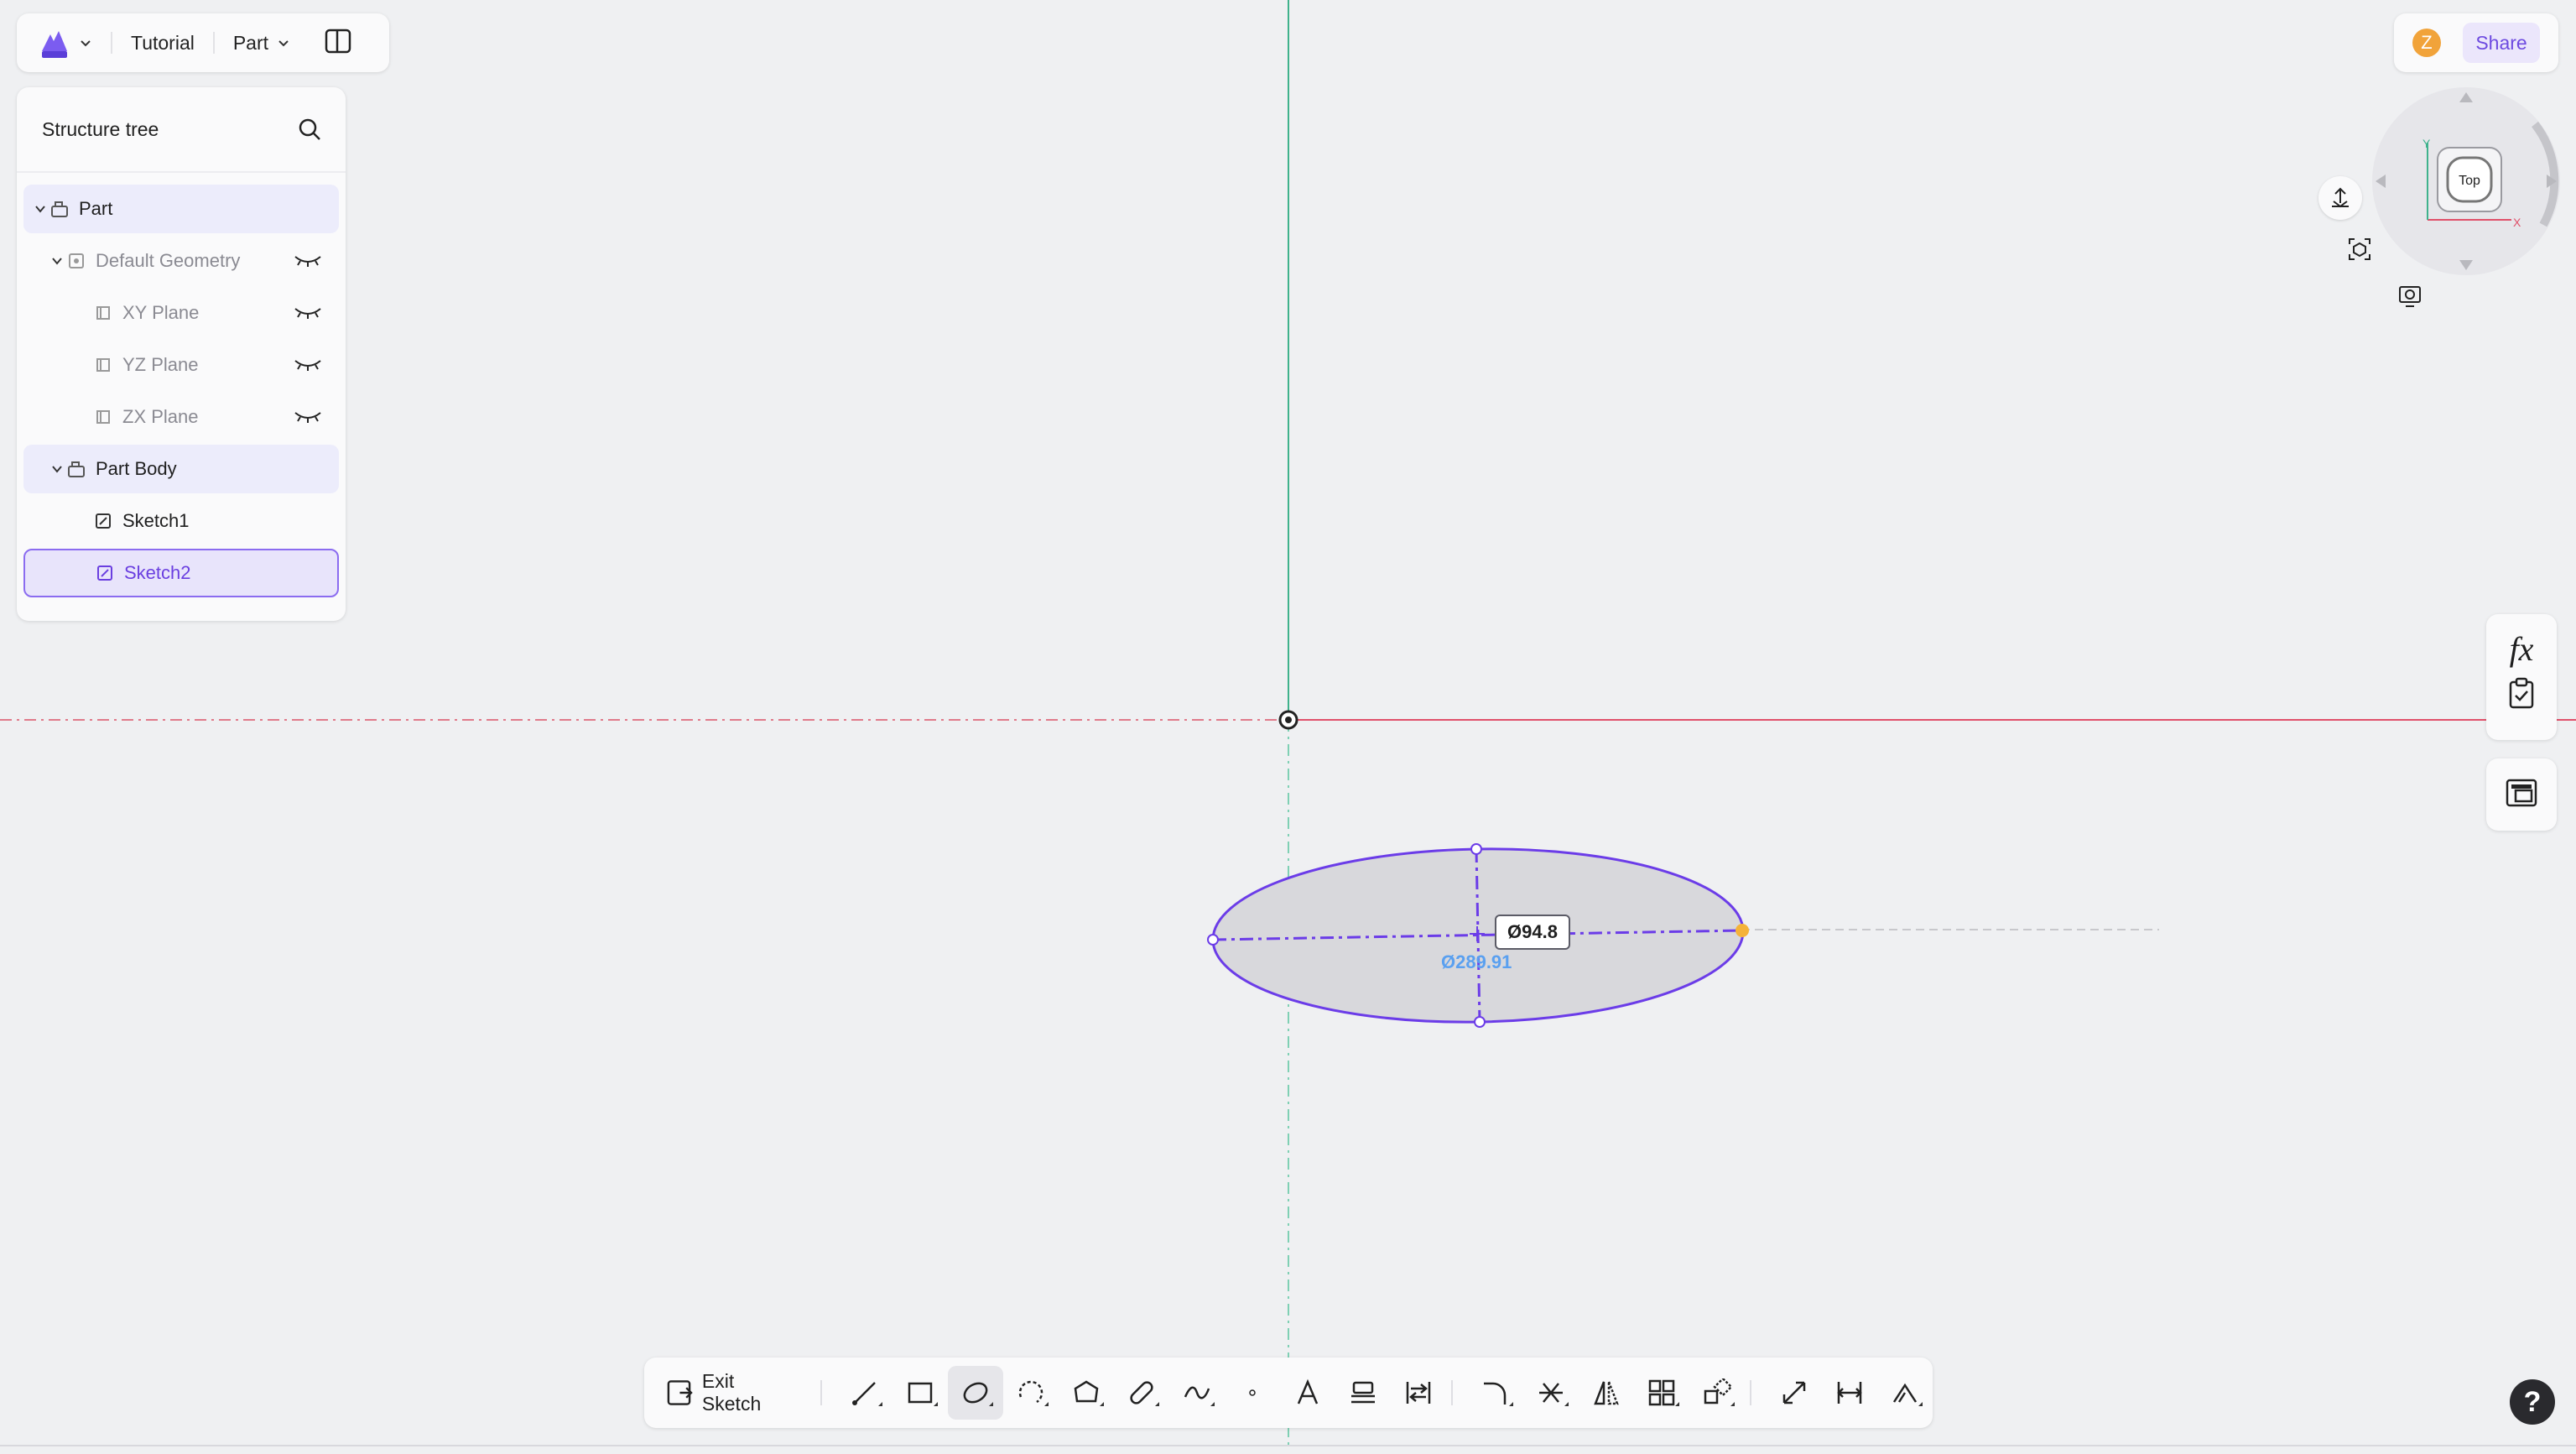  I want to click on offset-icon, so click(1363, 1392).